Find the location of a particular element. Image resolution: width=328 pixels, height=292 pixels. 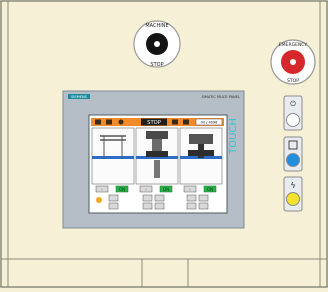

settings-icon is located at coordinates (109, 122).